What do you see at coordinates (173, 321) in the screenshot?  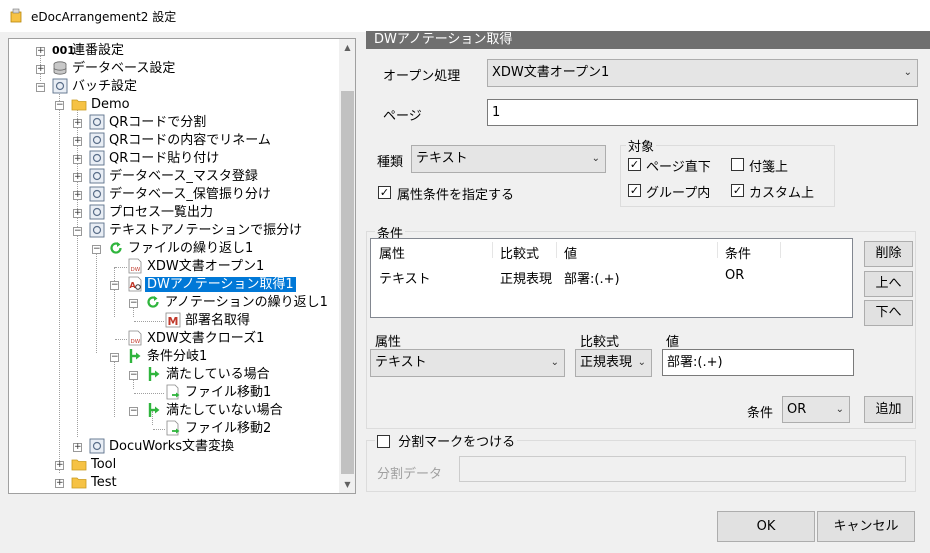 I see `svg-text: M` at bounding box center [173, 321].